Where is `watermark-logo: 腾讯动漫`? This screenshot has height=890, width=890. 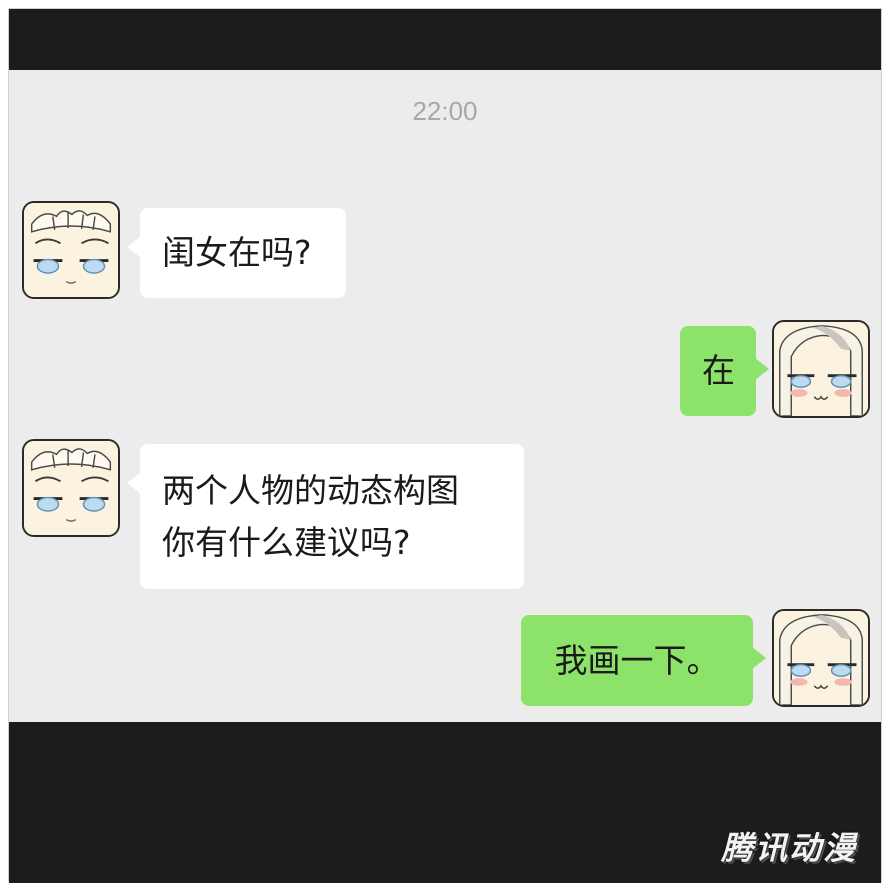 watermark-logo: 腾讯动漫 is located at coordinates (788, 848).